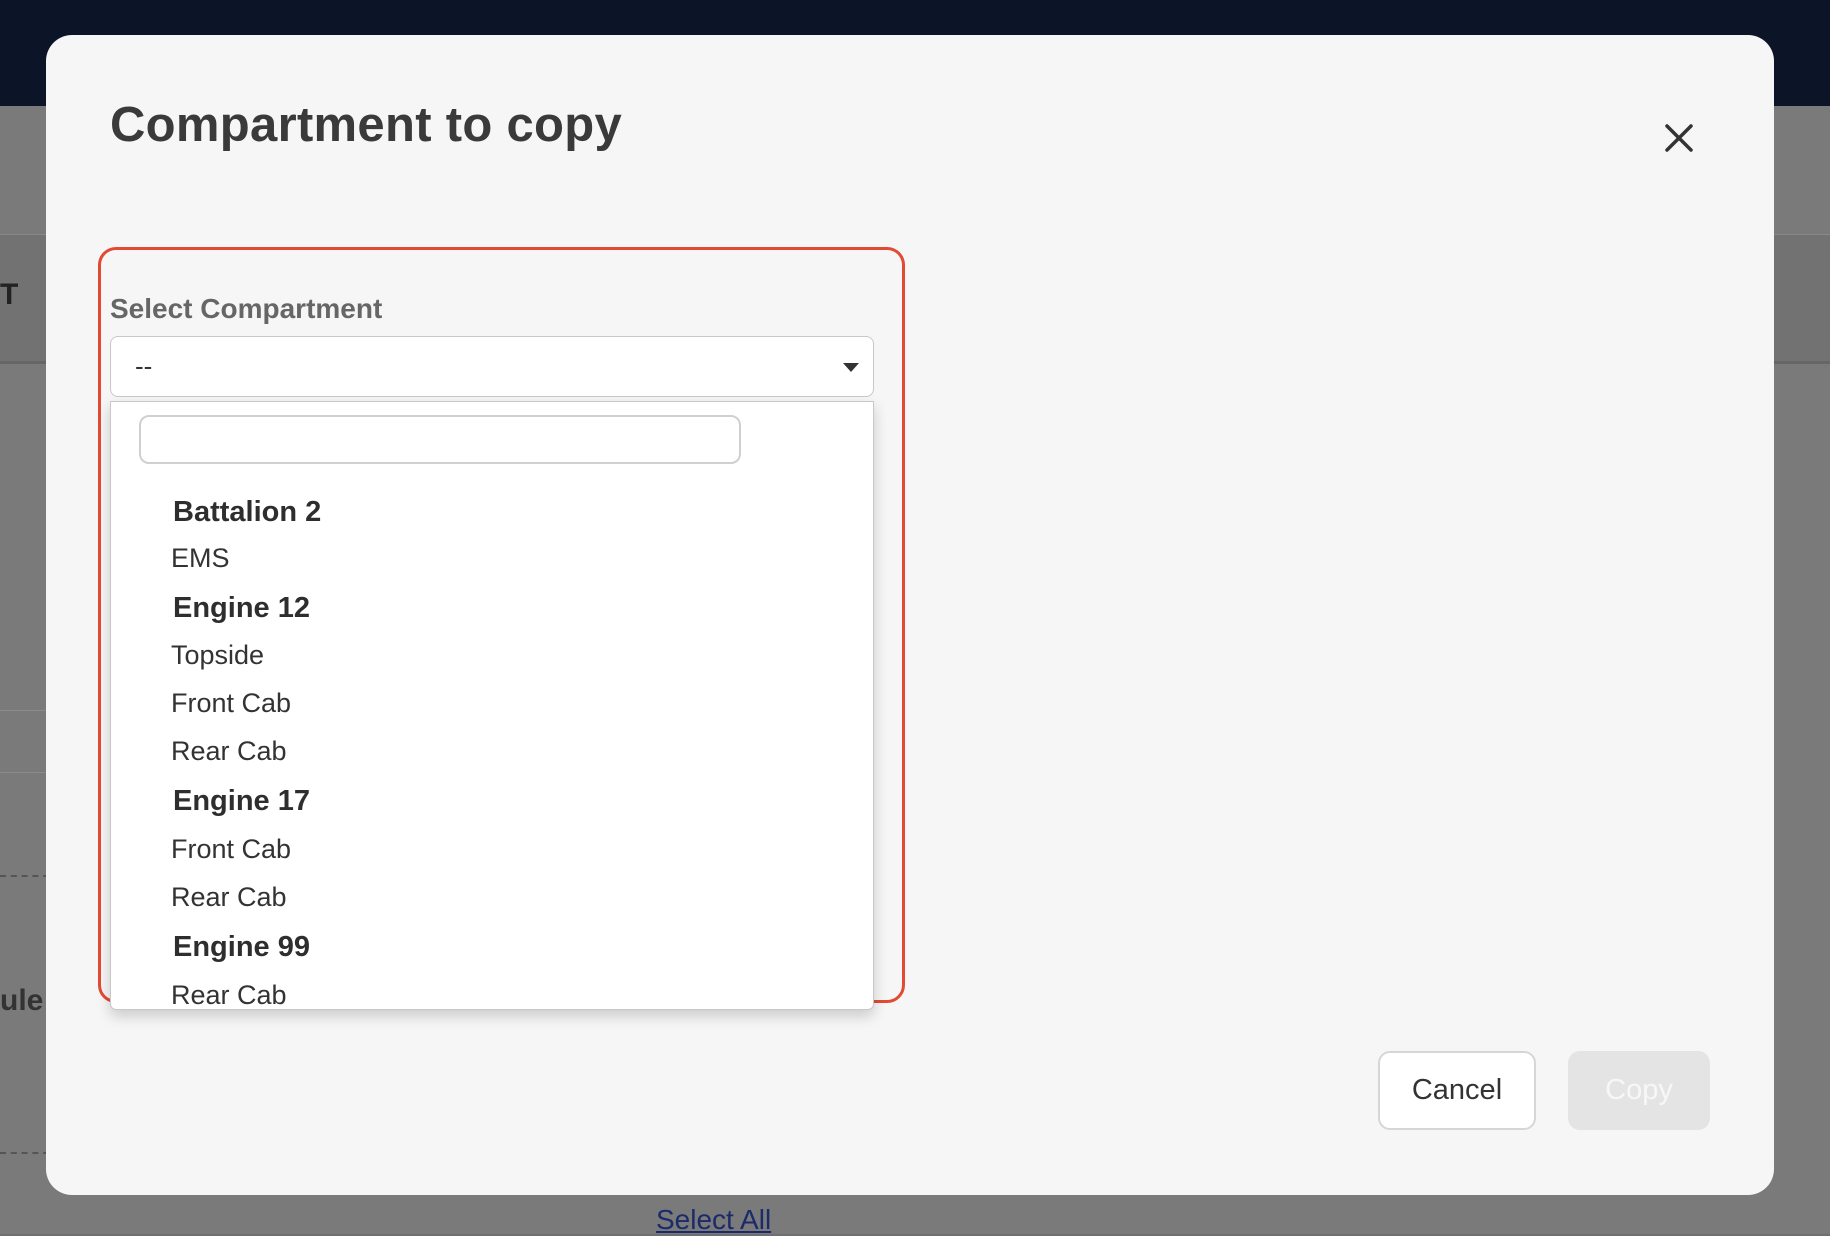 This screenshot has height=1236, width=1830. Describe the element at coordinates (144, 366) in the screenshot. I see `selected-value: --` at that location.